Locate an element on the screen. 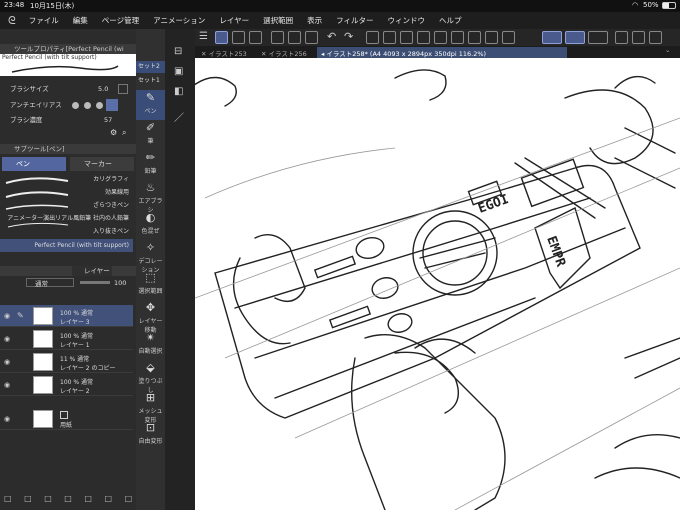  tab-pen: ペン is located at coordinates (34, 164).